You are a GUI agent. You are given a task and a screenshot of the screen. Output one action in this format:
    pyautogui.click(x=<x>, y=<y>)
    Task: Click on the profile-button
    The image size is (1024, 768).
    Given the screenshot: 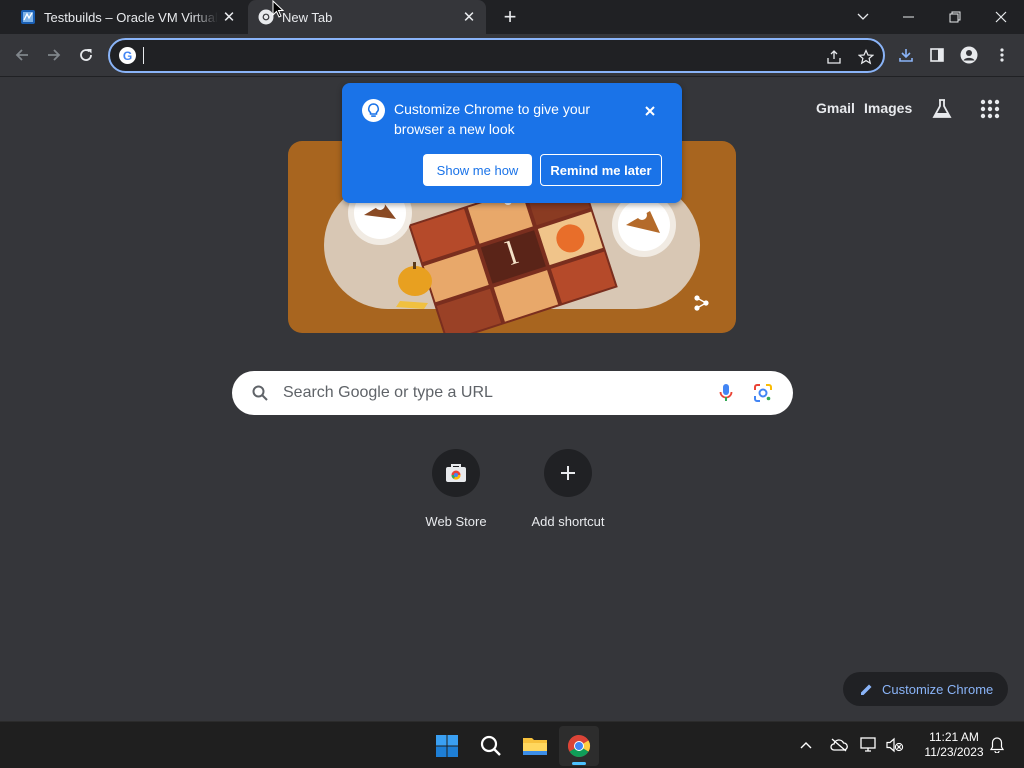 What is the action you would take?
    pyautogui.click(x=969, y=55)
    